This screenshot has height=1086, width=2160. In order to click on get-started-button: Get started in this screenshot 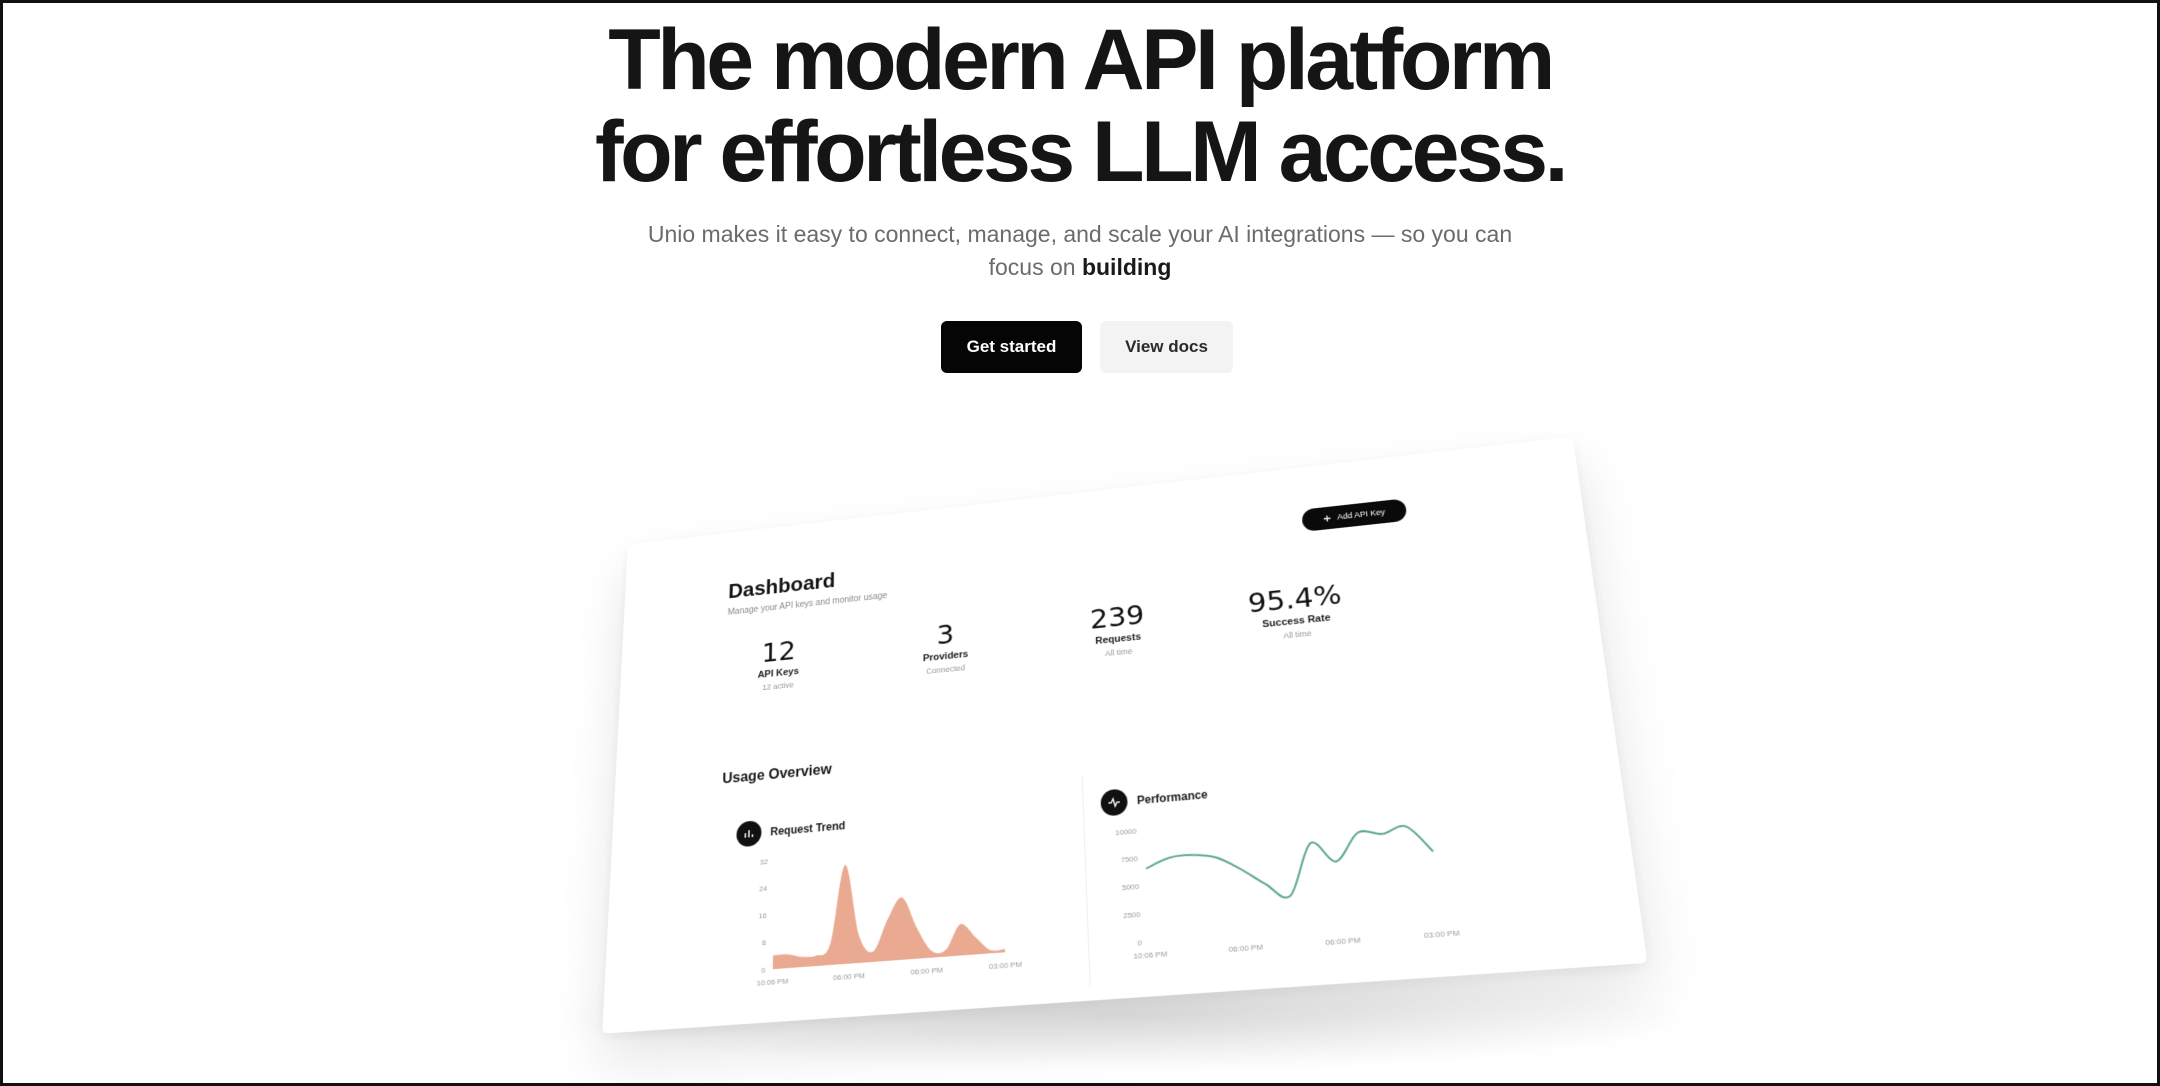, I will do `click(1011, 347)`.